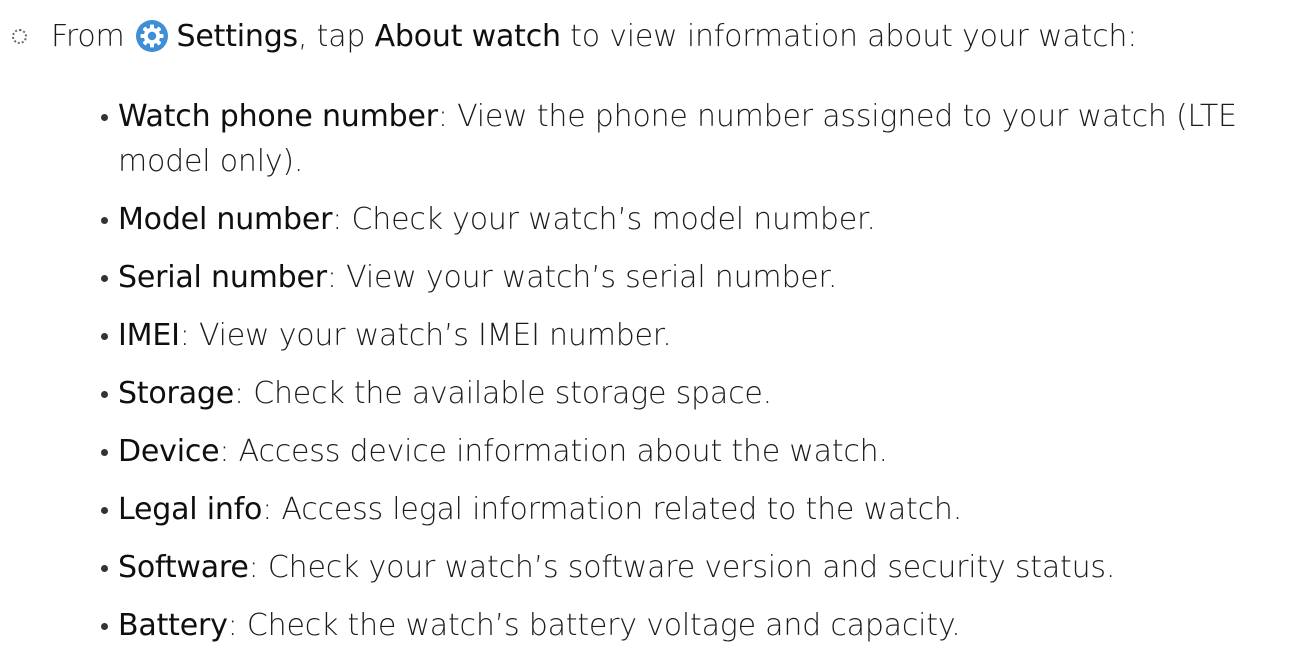 The height and width of the screenshot is (661, 1296). Describe the element at coordinates (169, 451) in the screenshot. I see `item-term: Device` at that location.